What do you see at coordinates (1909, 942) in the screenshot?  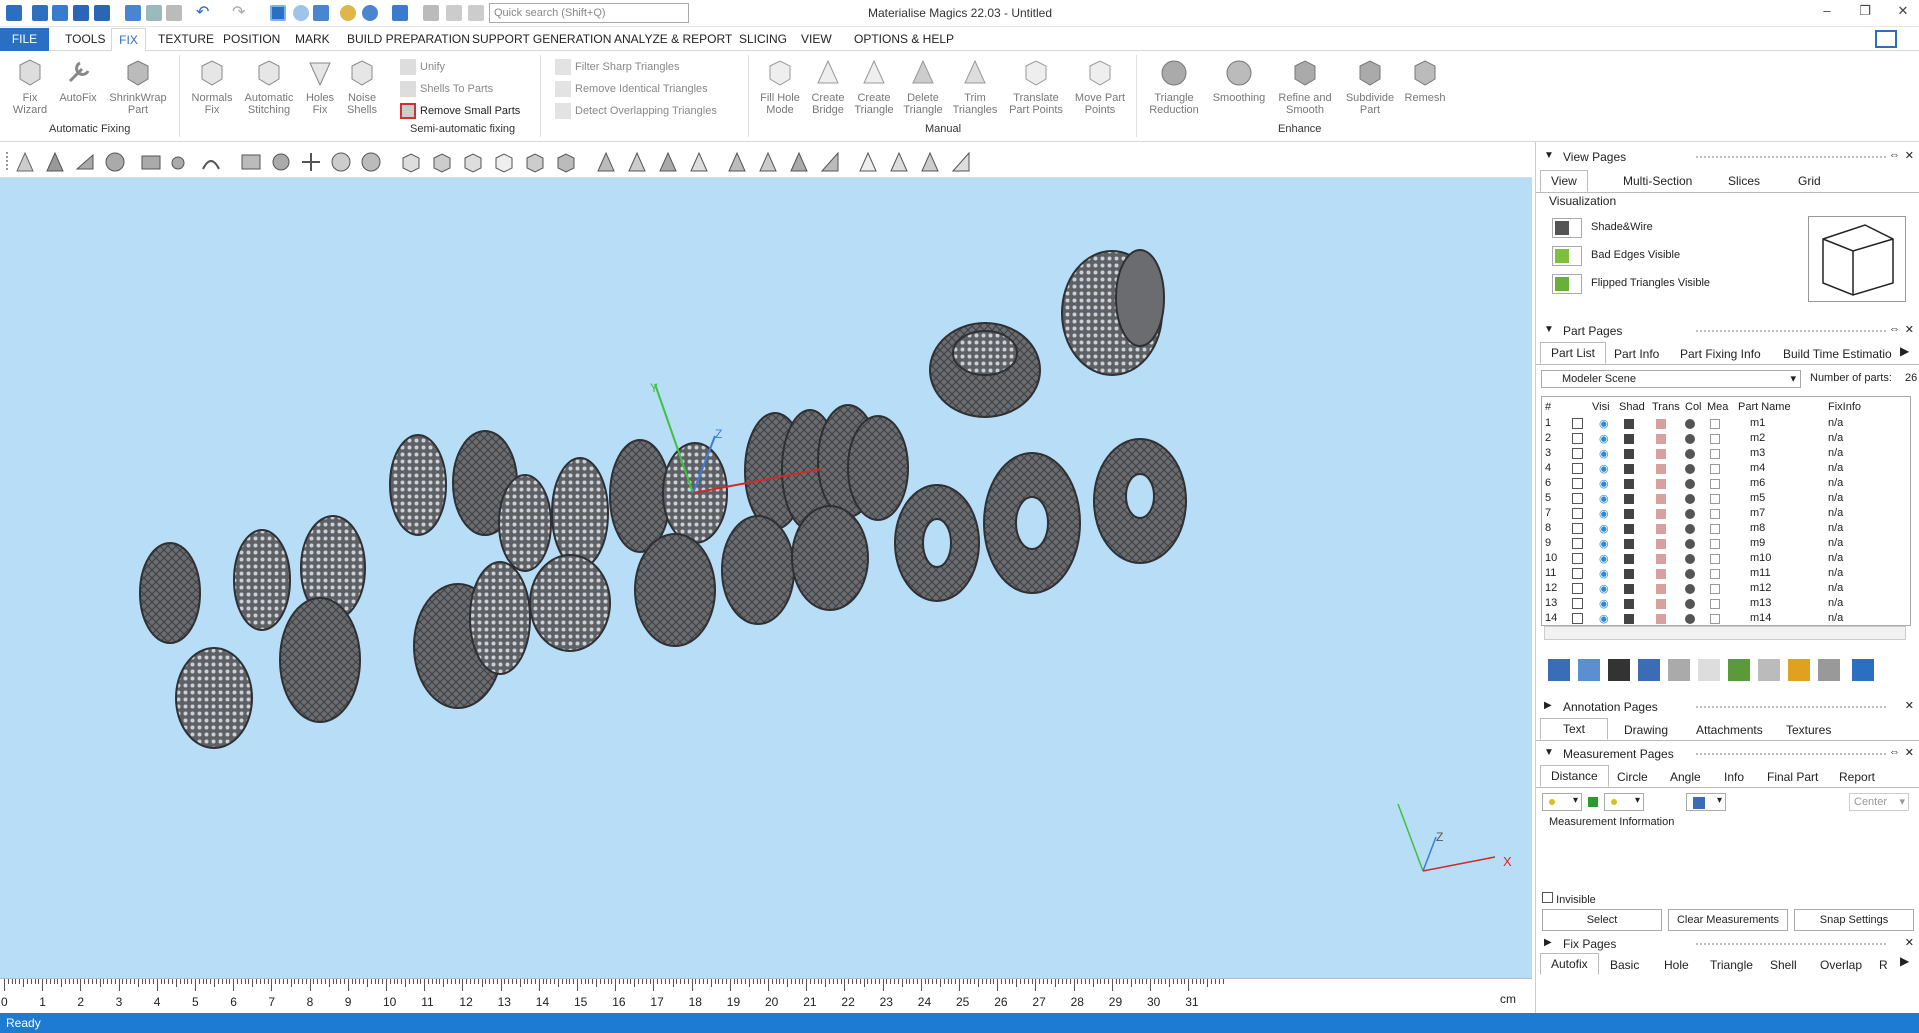 I see `close-panel-icon: ✕` at bounding box center [1909, 942].